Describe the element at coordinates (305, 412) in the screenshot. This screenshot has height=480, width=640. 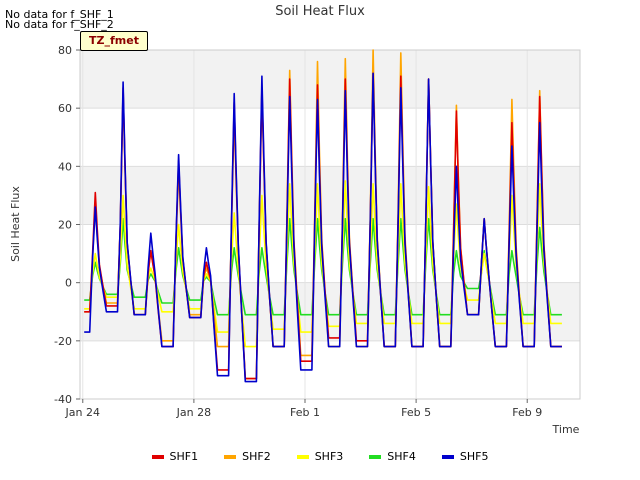
I see `x-tick-label: Feb 1` at that location.